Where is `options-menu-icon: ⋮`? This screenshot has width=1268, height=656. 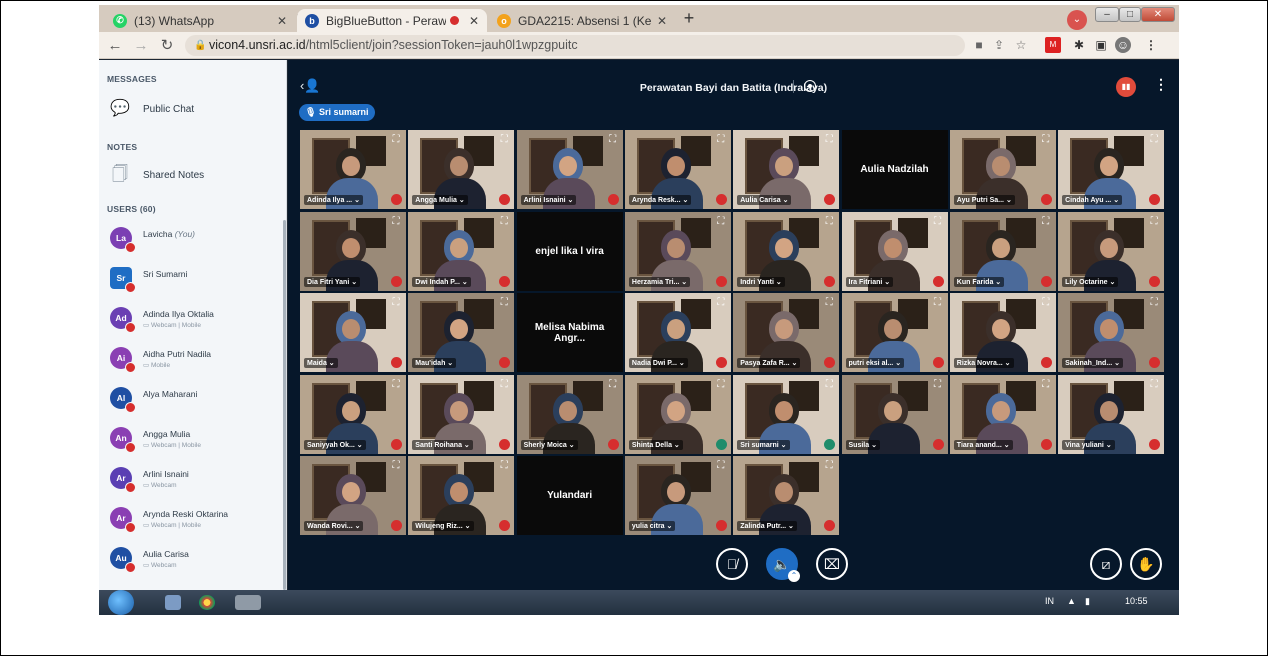
options-menu-icon: ⋮ is located at coordinates (1161, 84).